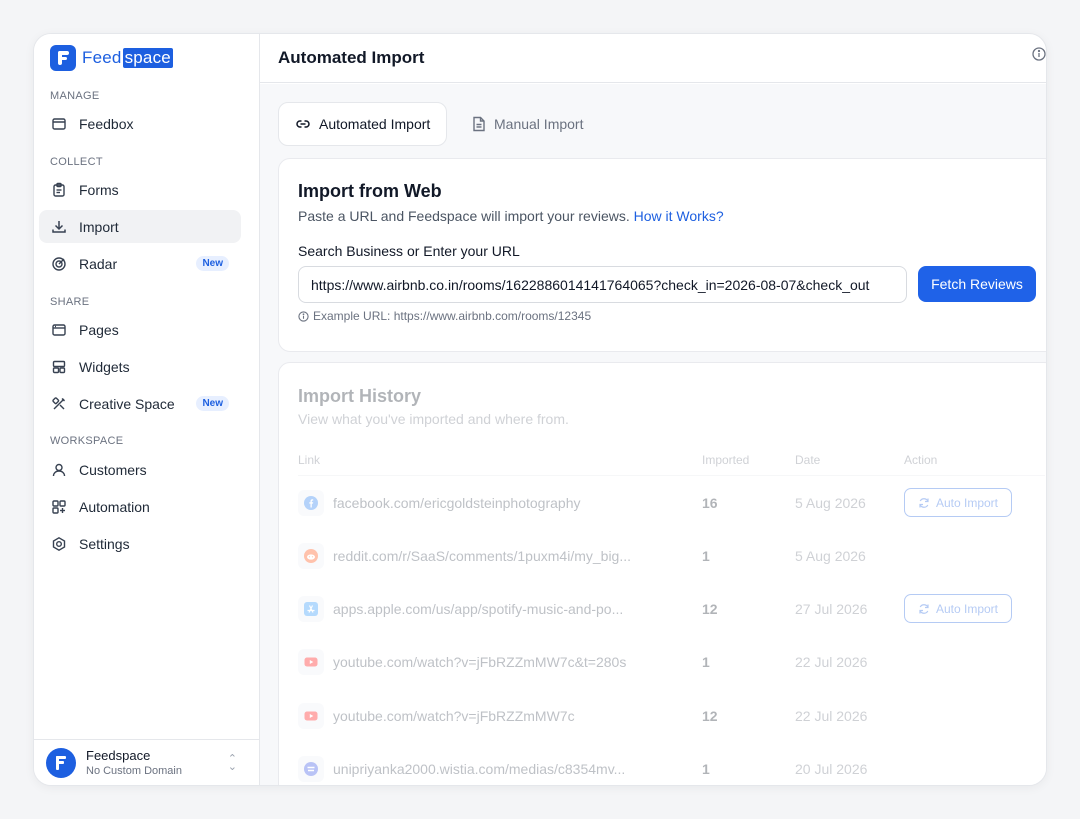 Image resolution: width=1080 pixels, height=819 pixels. I want to click on sidebar-item-feedbox: Feedbox, so click(140, 123).